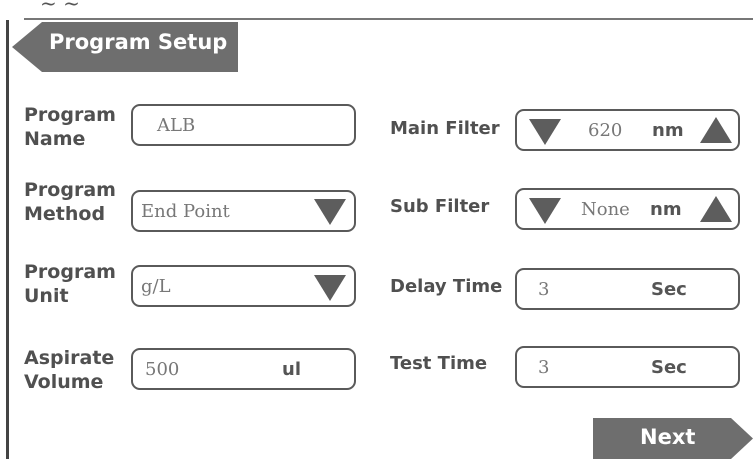 The width and height of the screenshot is (753, 459). Describe the element at coordinates (445, 128) in the screenshot. I see `main-filter-label: Main Filter` at that location.